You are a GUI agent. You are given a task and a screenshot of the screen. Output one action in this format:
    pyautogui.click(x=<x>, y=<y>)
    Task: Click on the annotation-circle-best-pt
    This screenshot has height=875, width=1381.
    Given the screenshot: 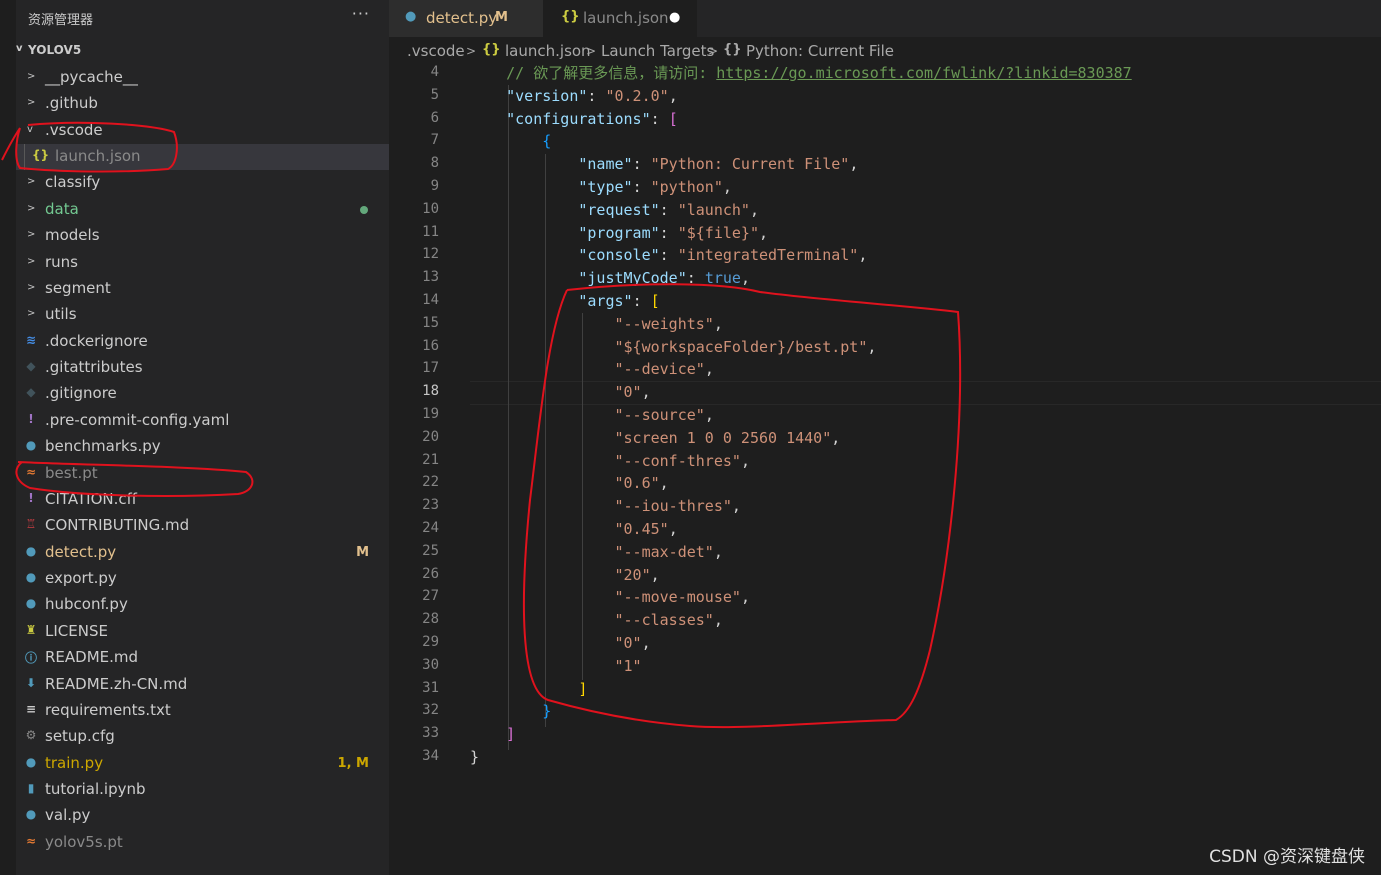 What is the action you would take?
    pyautogui.click(x=134, y=479)
    